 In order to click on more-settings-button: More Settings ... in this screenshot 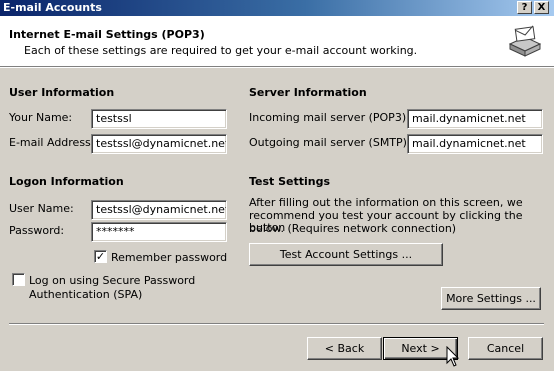, I will do `click(491, 298)`.